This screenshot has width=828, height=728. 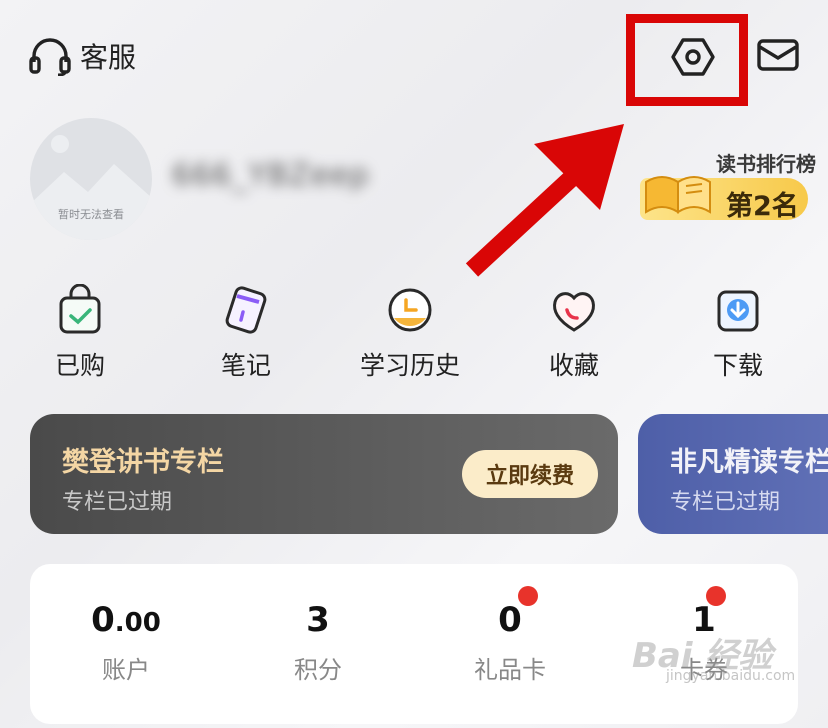 I want to click on rank-value: 第2名, so click(x=762, y=206).